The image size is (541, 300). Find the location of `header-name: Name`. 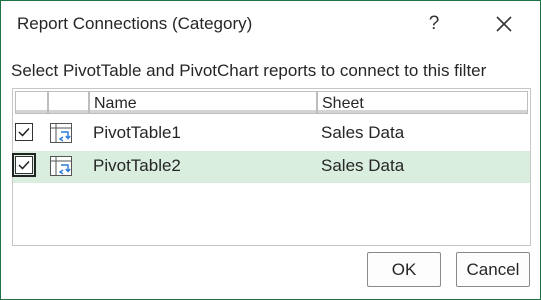

header-name: Name is located at coordinates (203, 102).